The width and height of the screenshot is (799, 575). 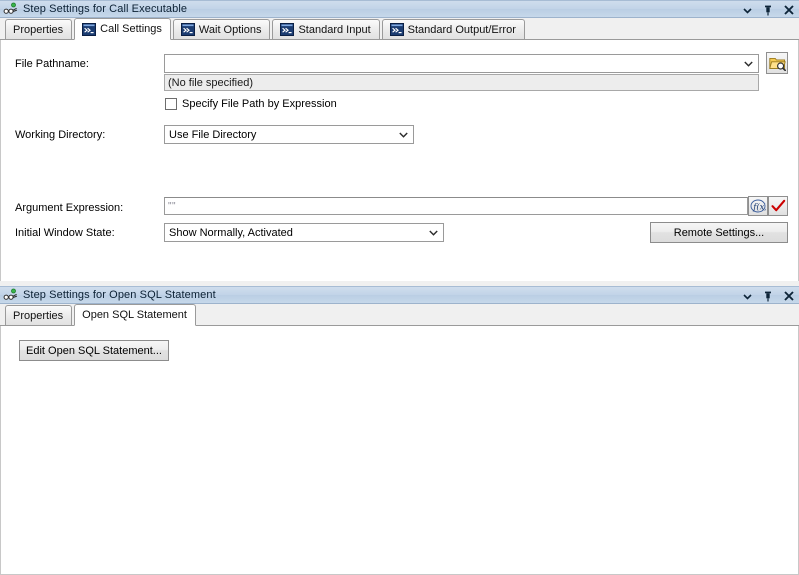 I want to click on red-check-icon, so click(x=777, y=205).